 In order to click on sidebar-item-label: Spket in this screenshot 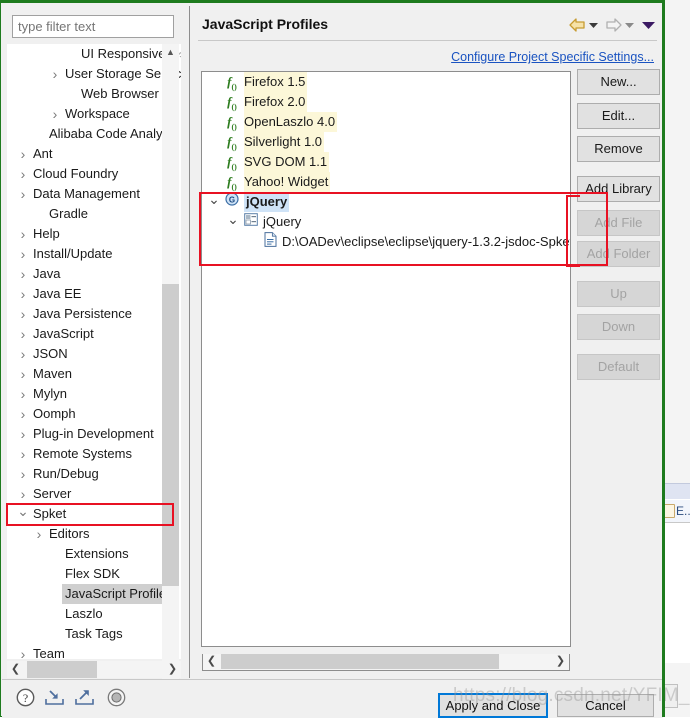, I will do `click(50, 513)`.